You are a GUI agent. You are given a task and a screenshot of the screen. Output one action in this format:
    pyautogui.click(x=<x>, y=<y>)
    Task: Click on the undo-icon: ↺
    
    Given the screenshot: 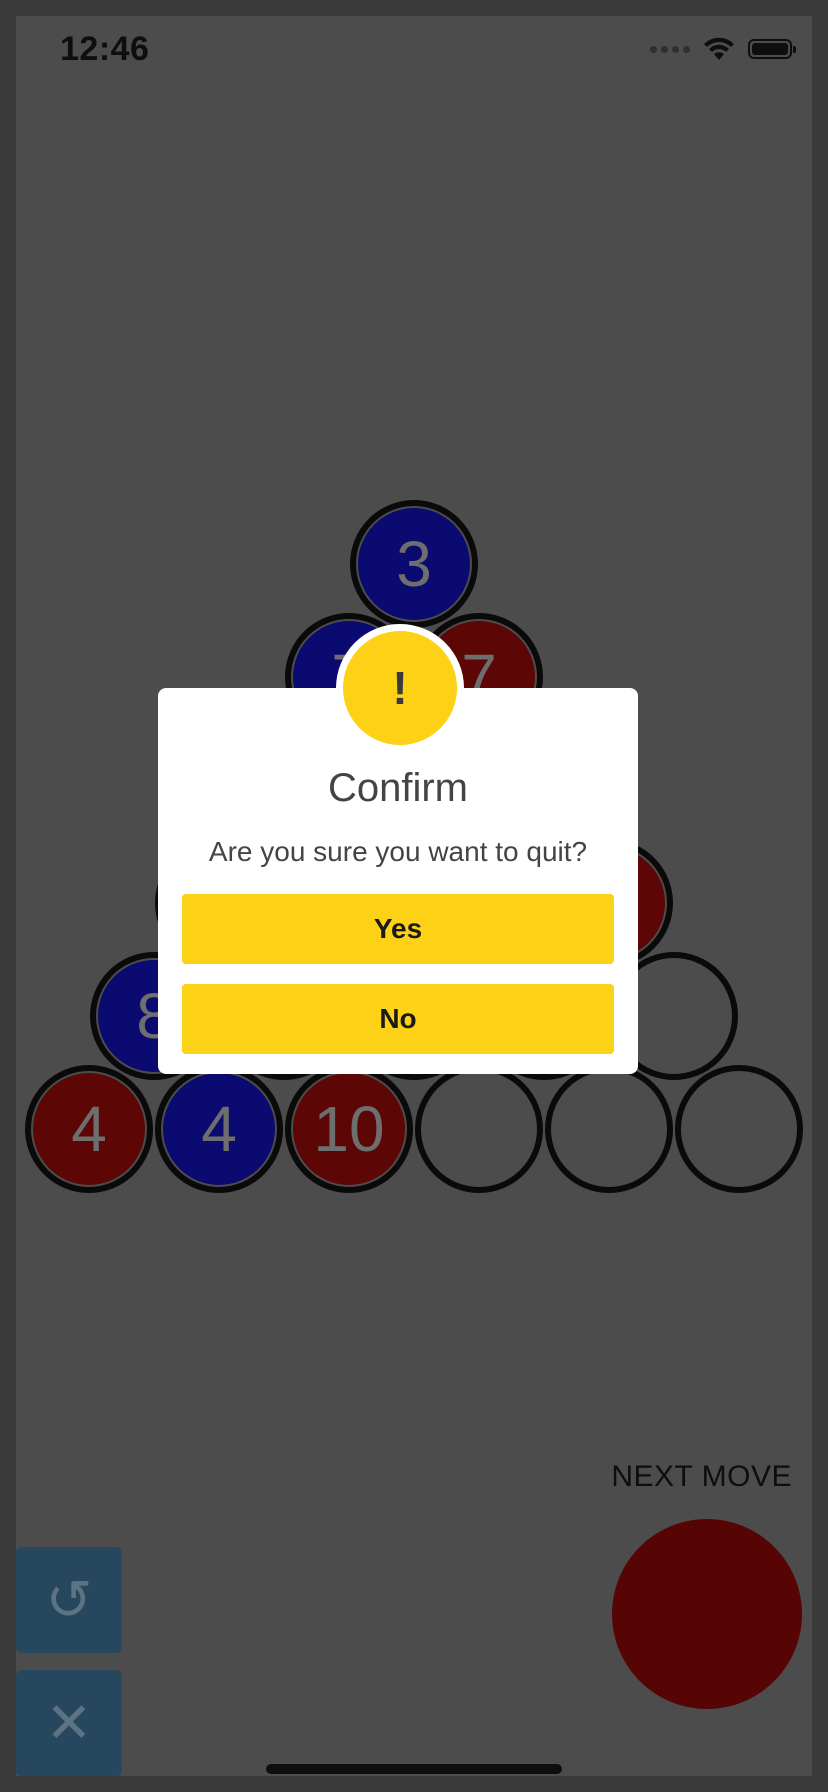 What is the action you would take?
    pyautogui.click(x=69, y=1599)
    